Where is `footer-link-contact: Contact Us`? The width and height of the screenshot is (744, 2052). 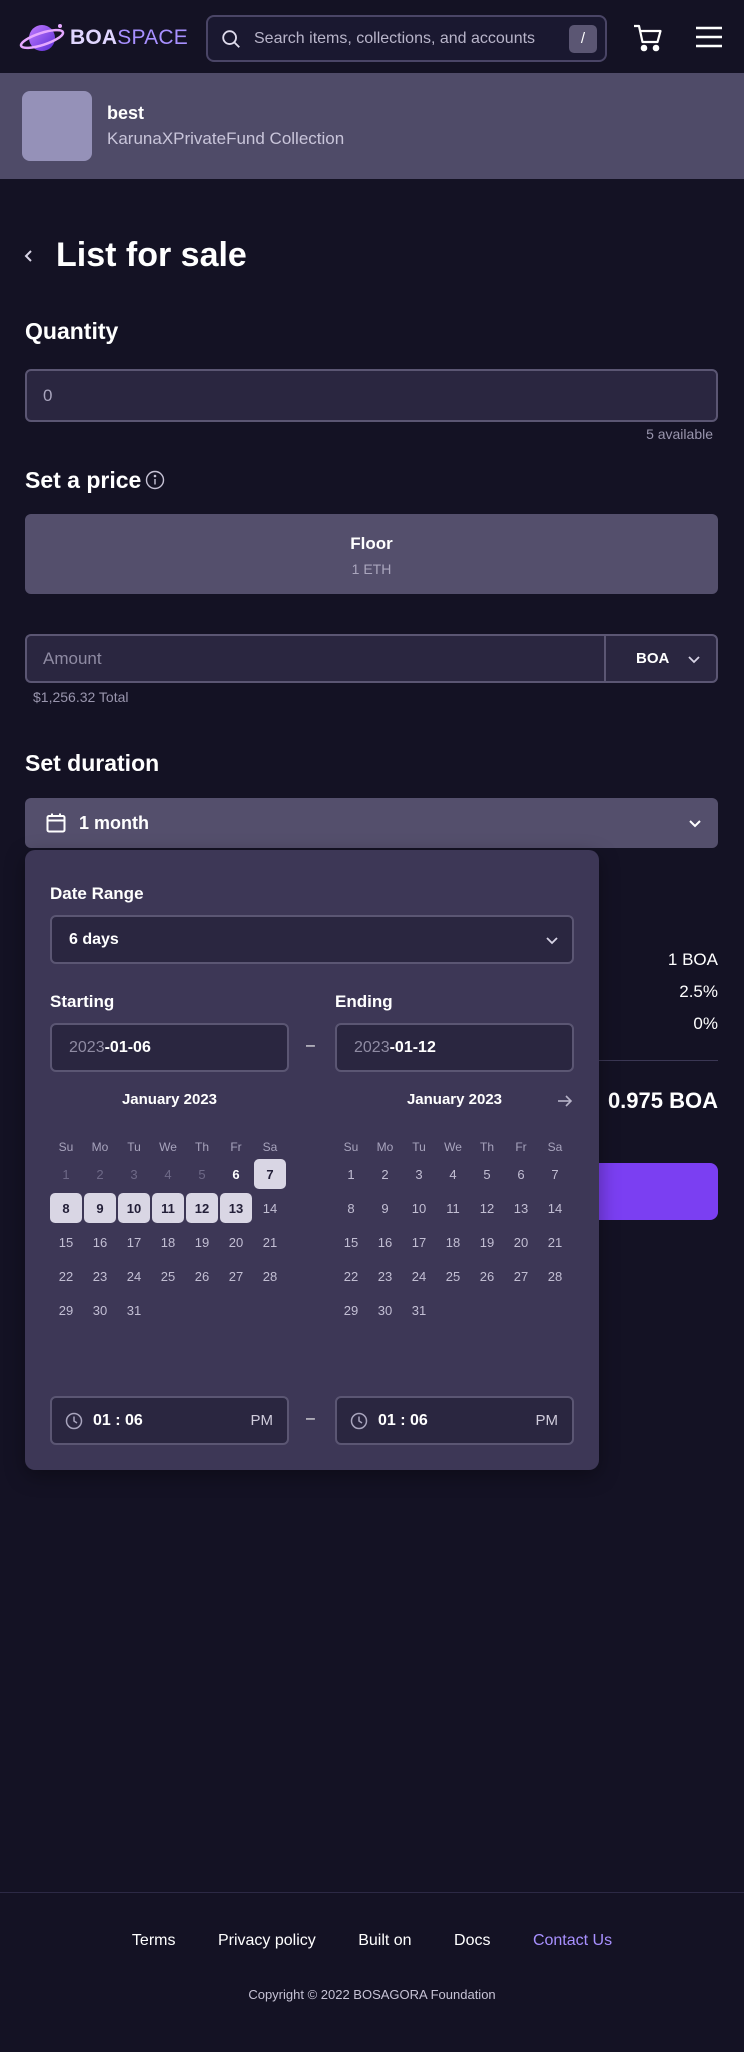 footer-link-contact: Contact Us is located at coordinates (572, 1940).